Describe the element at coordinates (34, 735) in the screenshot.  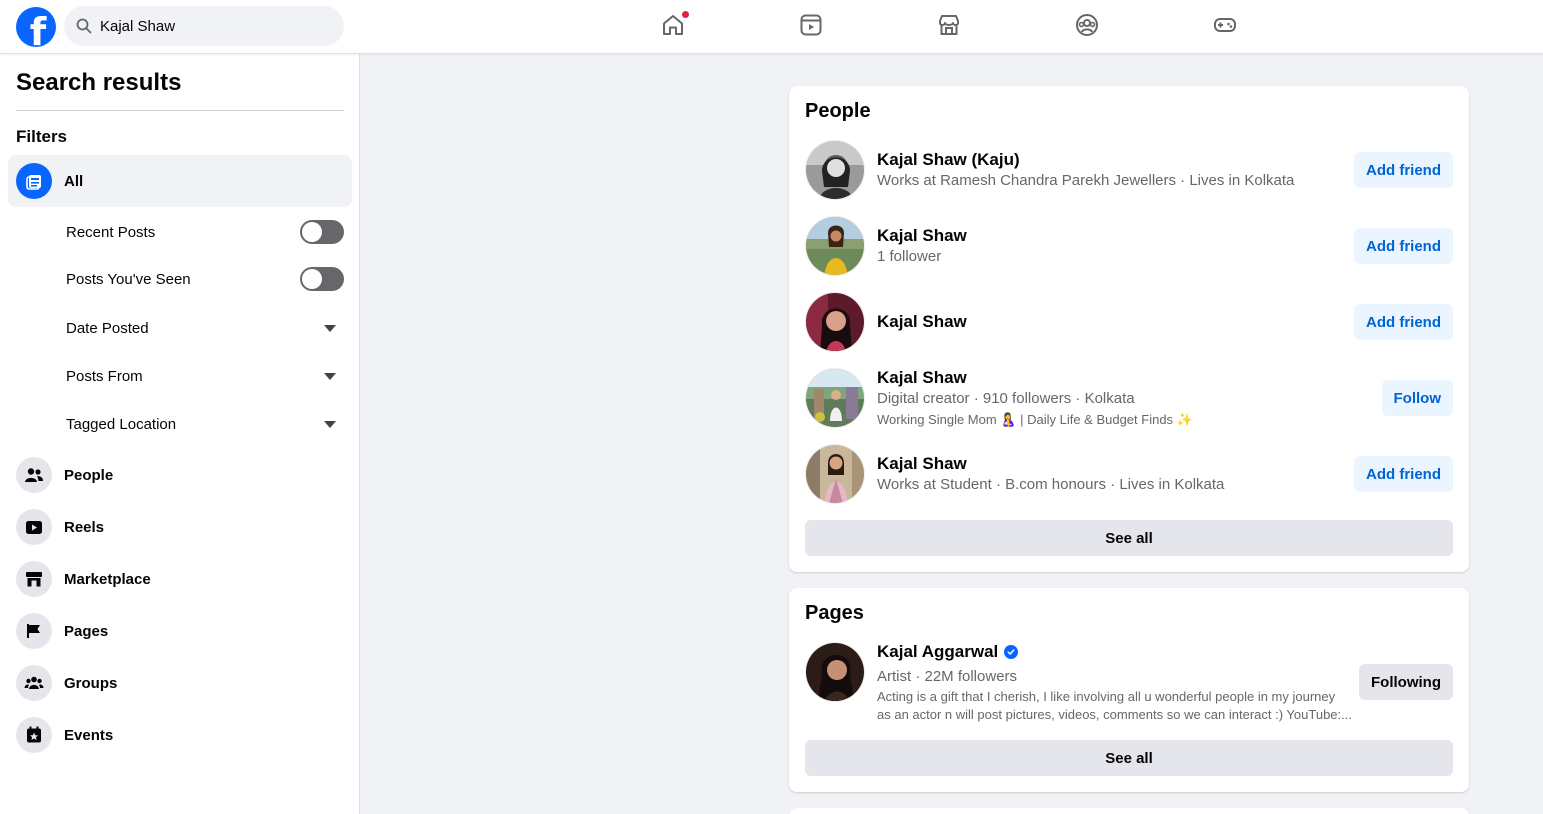
I see `calendar-star-icon` at that location.